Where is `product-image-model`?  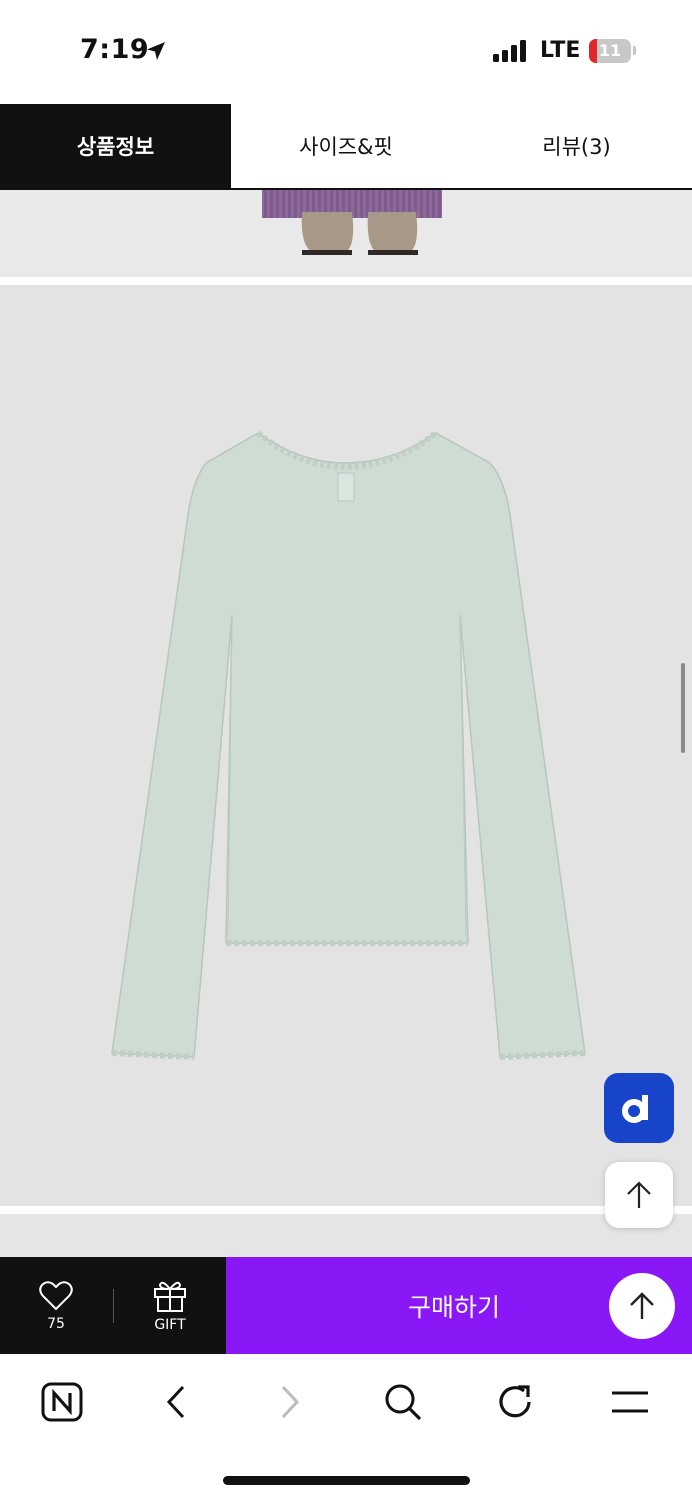
product-image-model is located at coordinates (346, 233).